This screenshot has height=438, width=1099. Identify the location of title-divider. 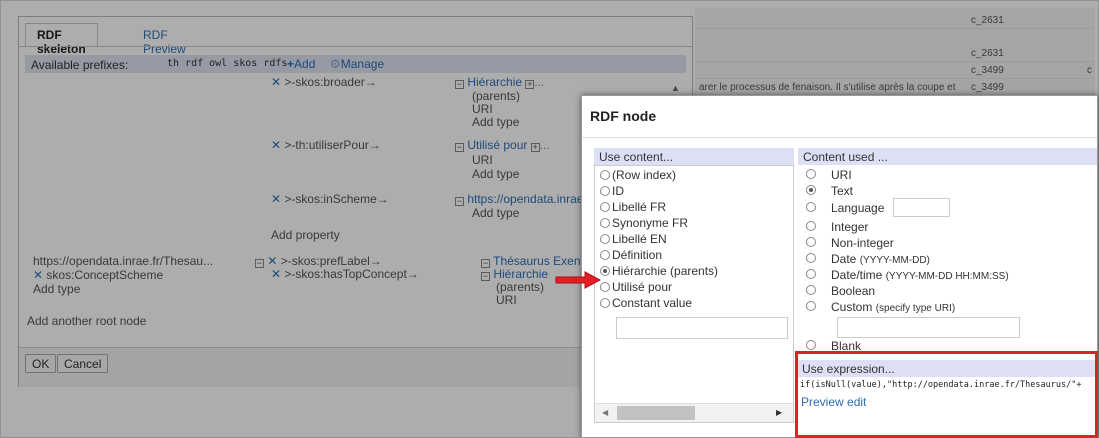
(839, 137).